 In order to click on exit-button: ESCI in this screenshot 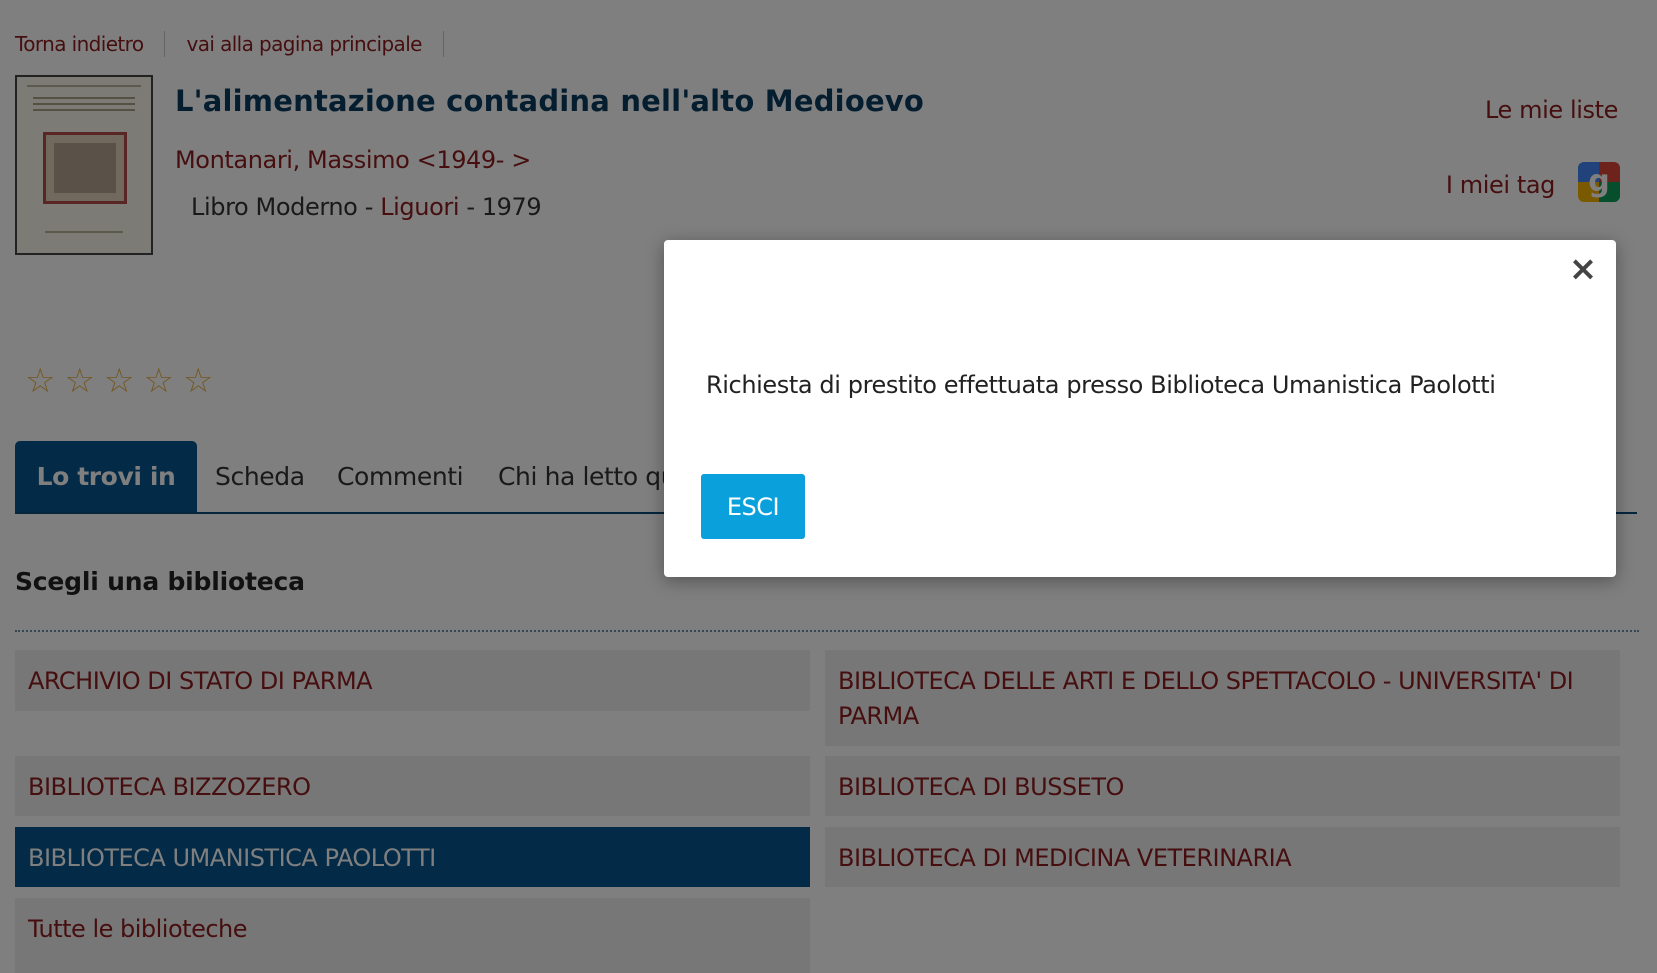, I will do `click(753, 506)`.